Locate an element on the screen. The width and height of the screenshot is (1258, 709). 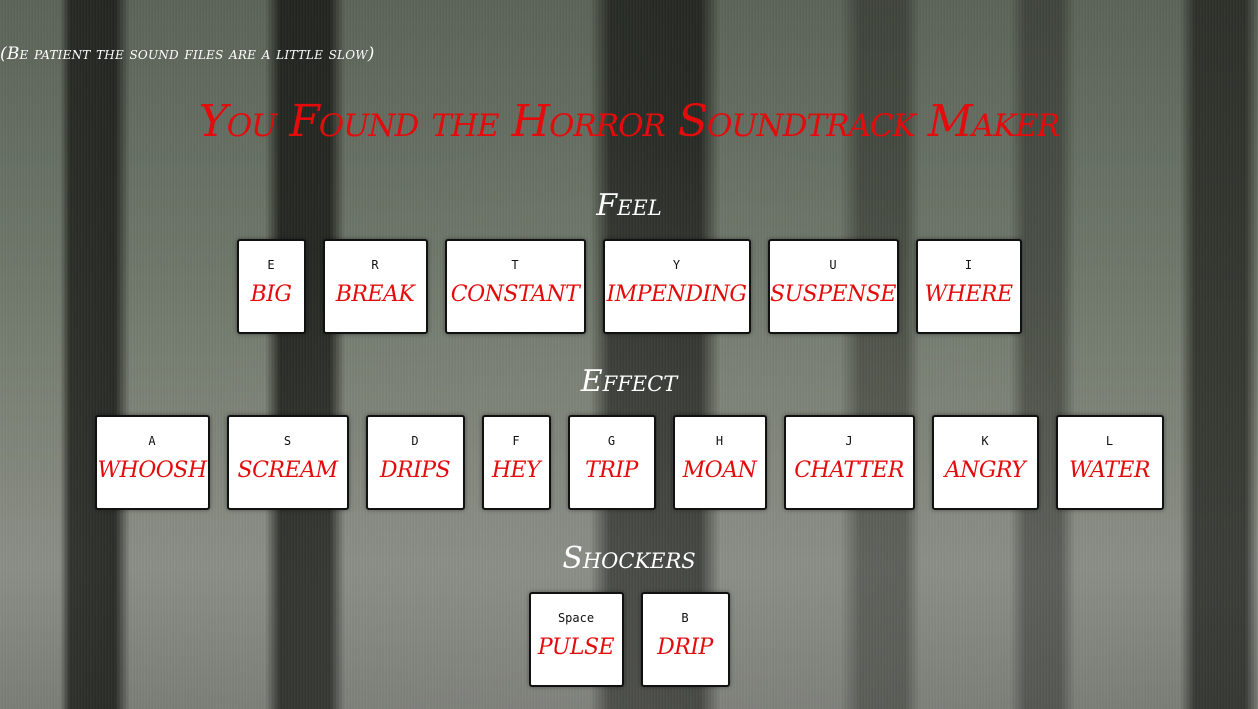
key-letter: R is located at coordinates (375, 265).